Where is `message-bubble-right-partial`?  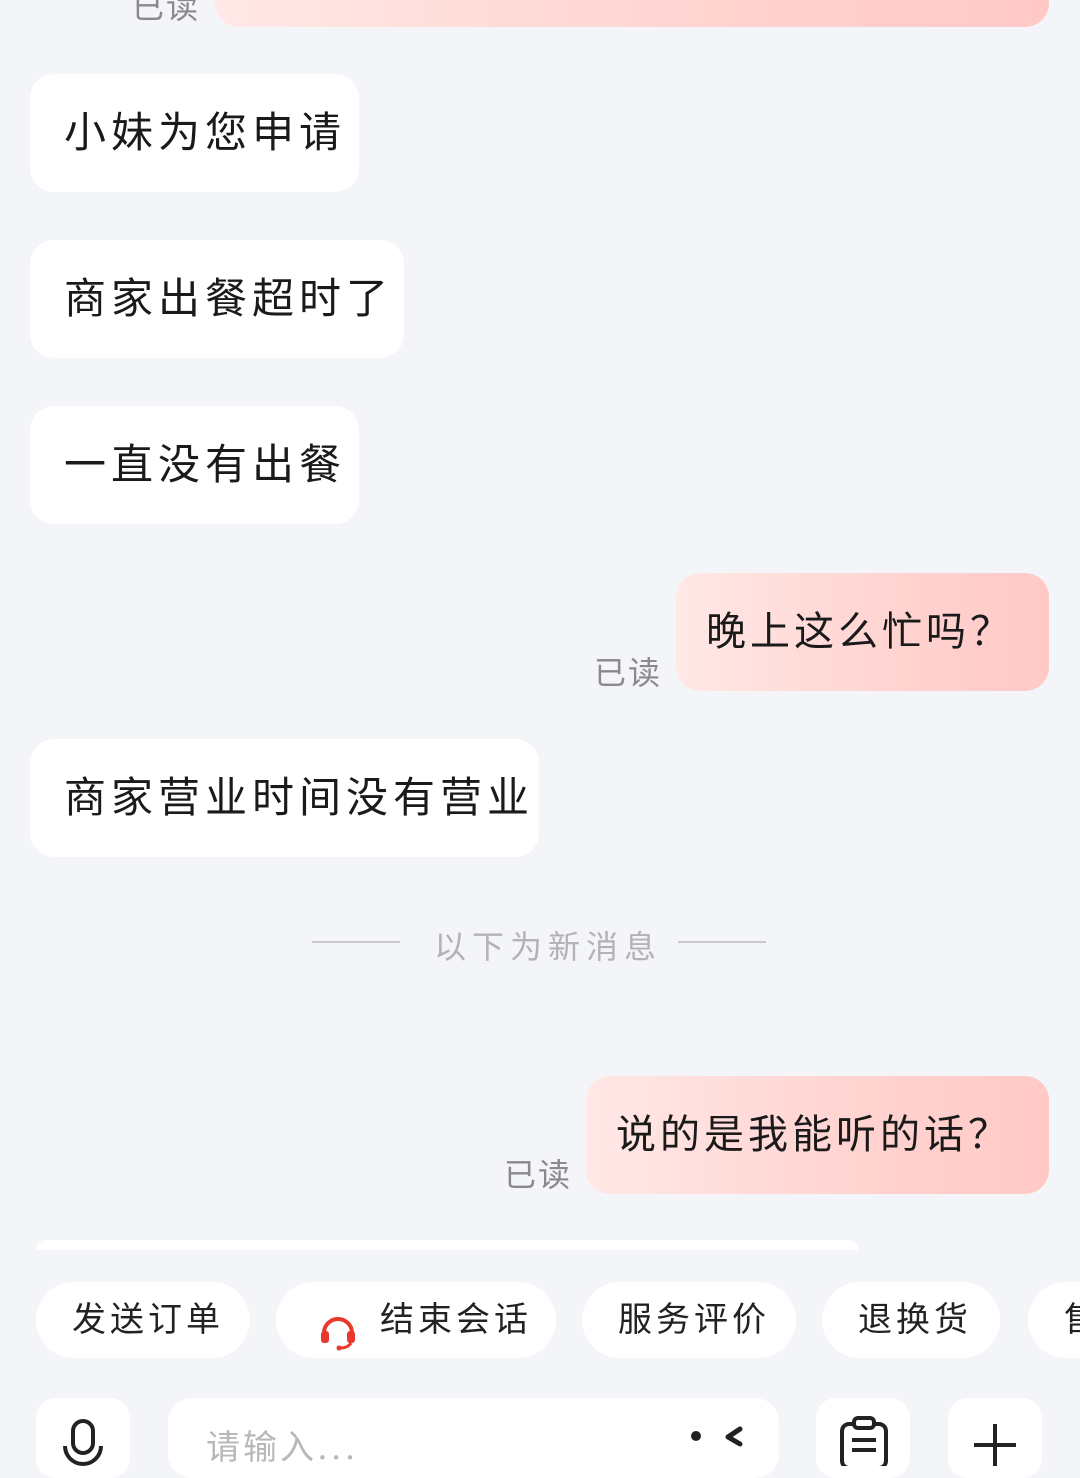 message-bubble-right-partial is located at coordinates (632, 13).